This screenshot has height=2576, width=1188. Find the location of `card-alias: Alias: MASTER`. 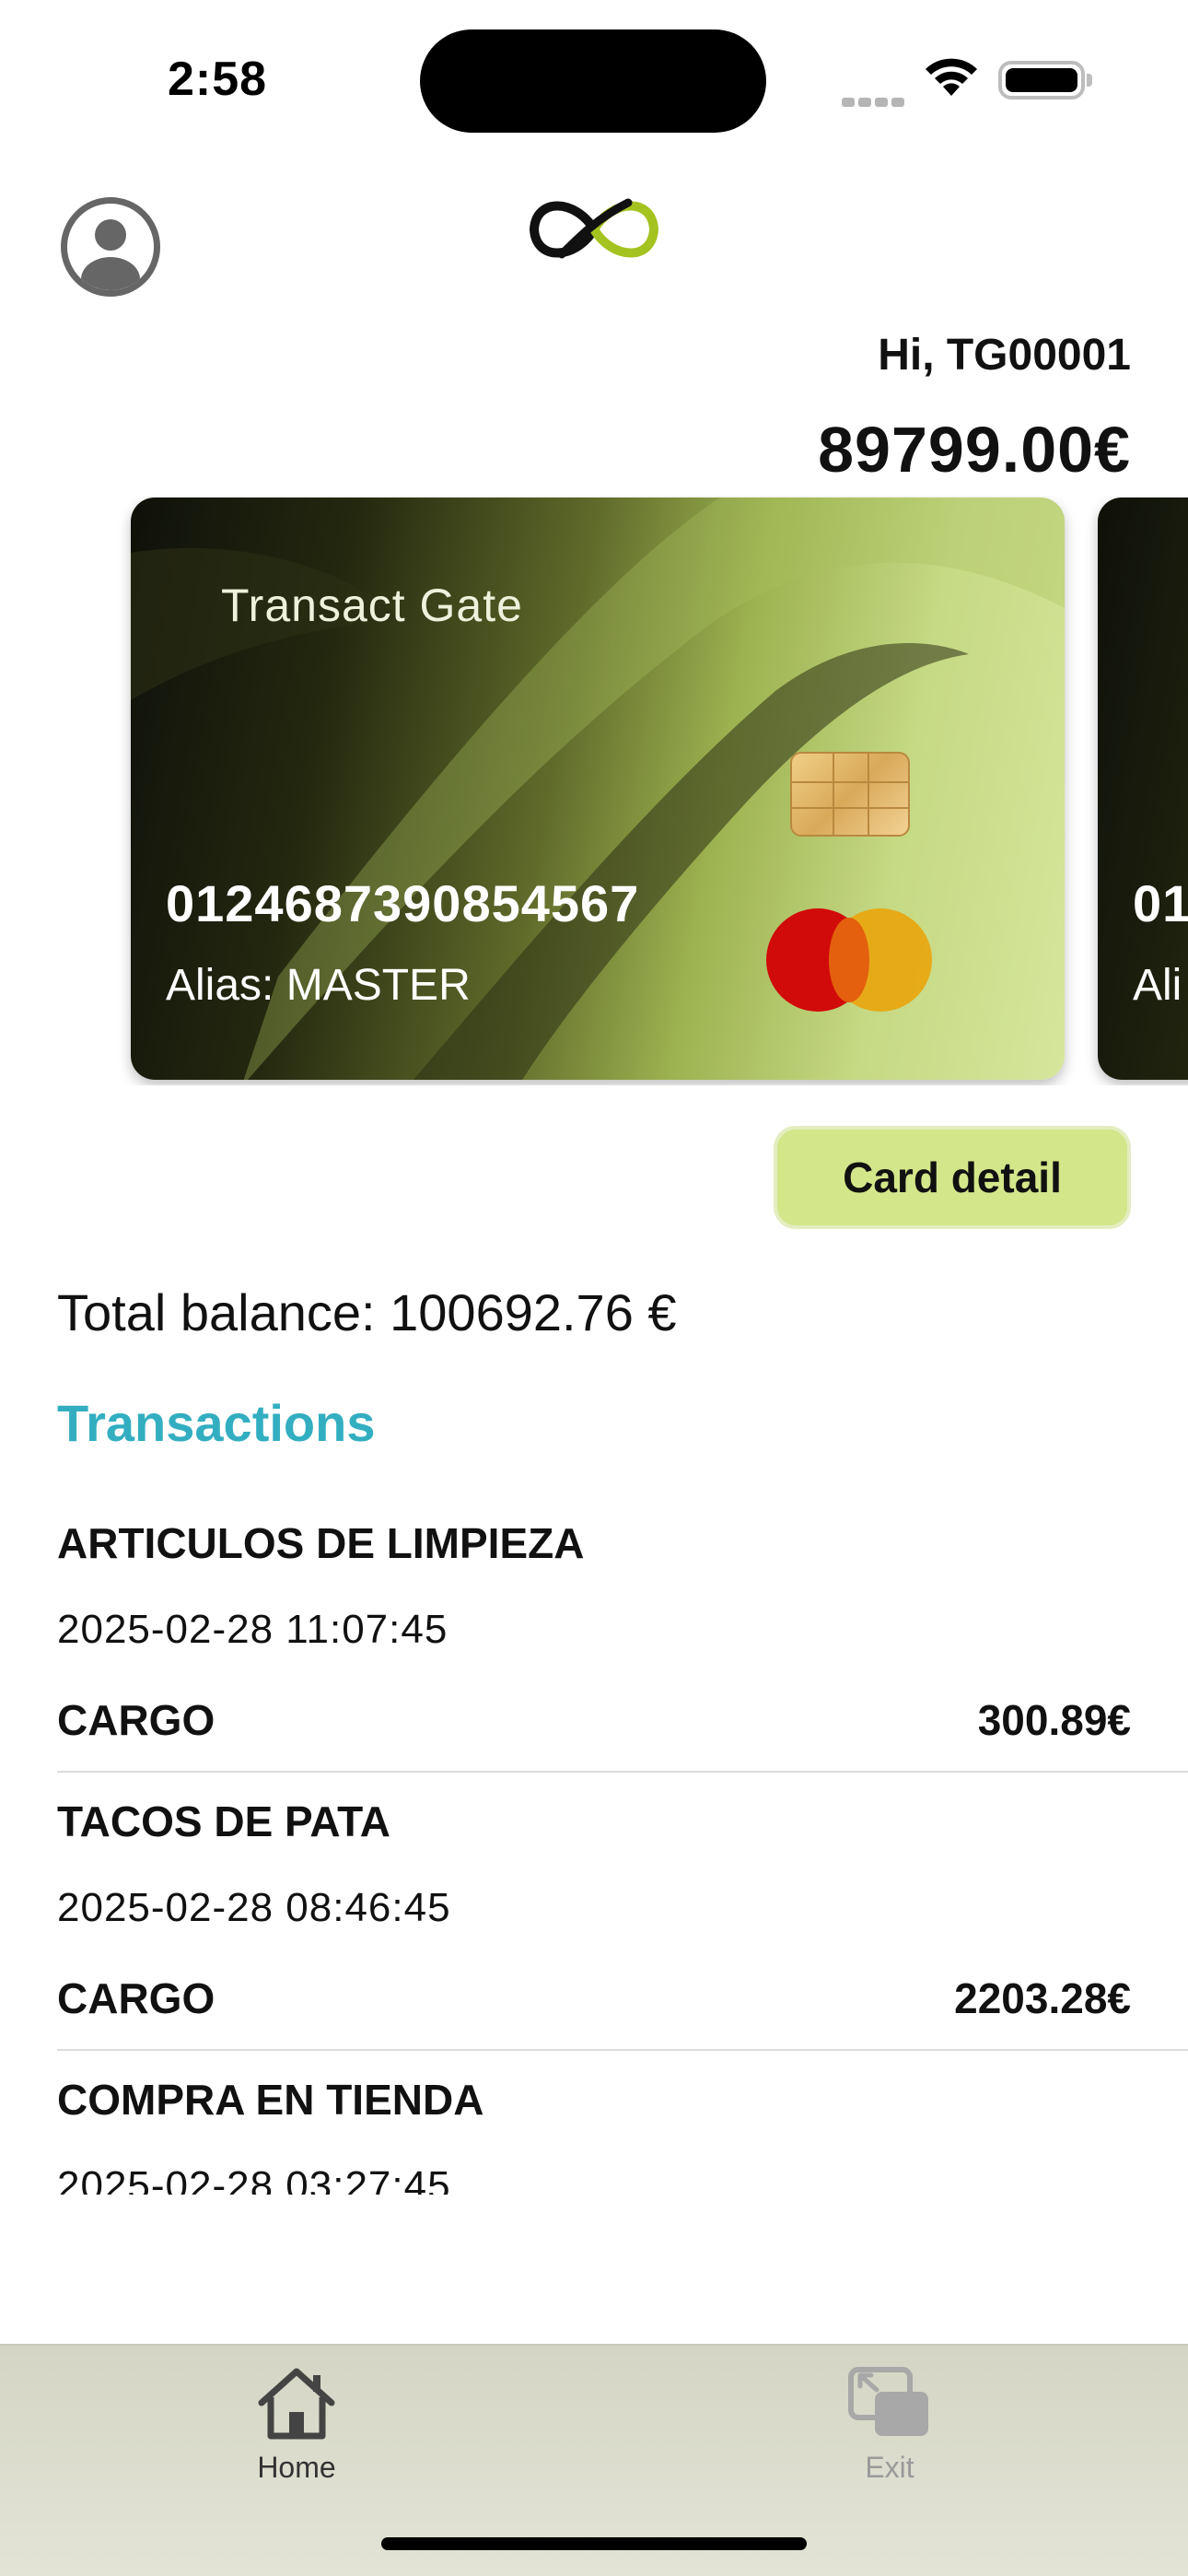

card-alias: Alias: MASTER is located at coordinates (318, 986).